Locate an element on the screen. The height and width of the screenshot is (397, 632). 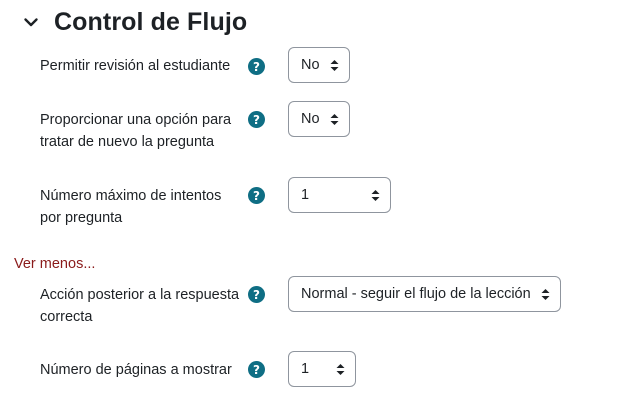
chevron-down-icon is located at coordinates (31, 22).